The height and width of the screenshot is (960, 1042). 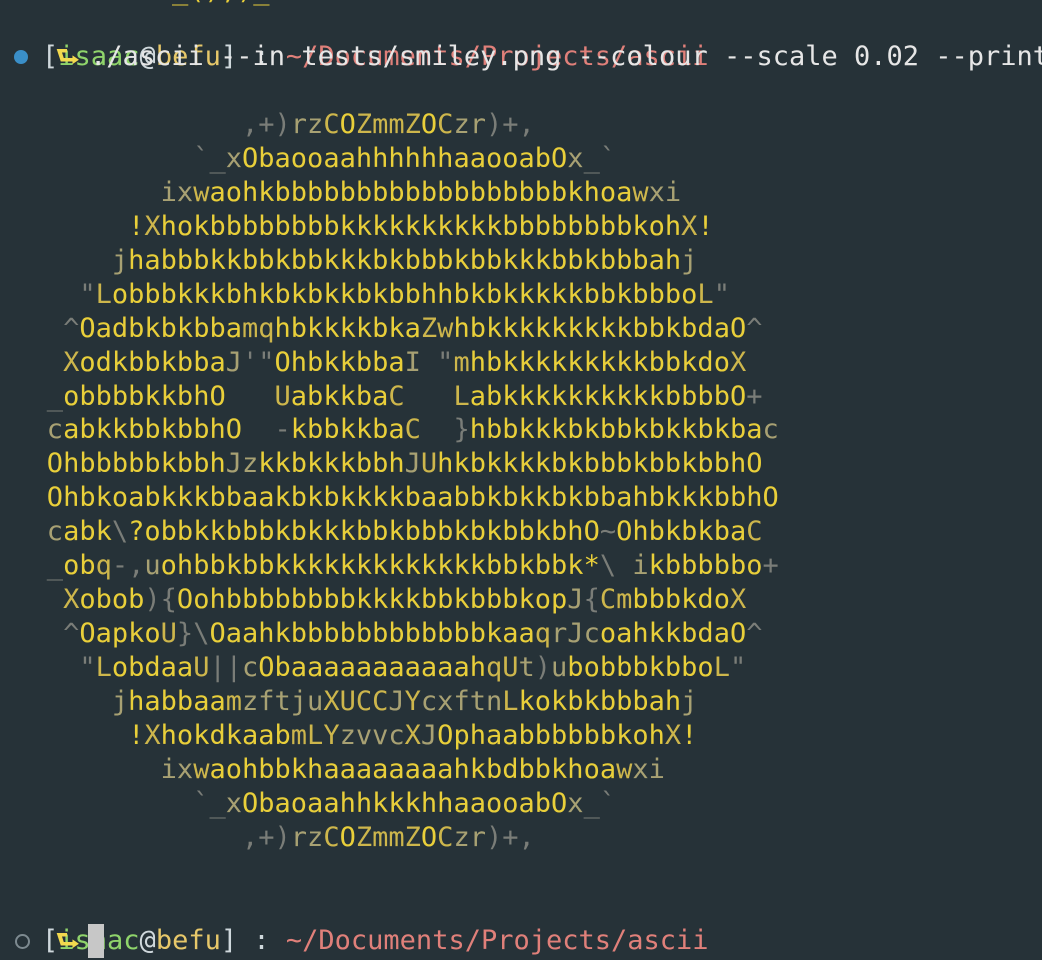 I want to click on ascii-art-row: "LobbbkkkbhkbkbkkbkbbhhbkbkkkkkbbkbbboL", so click(x=404, y=294).